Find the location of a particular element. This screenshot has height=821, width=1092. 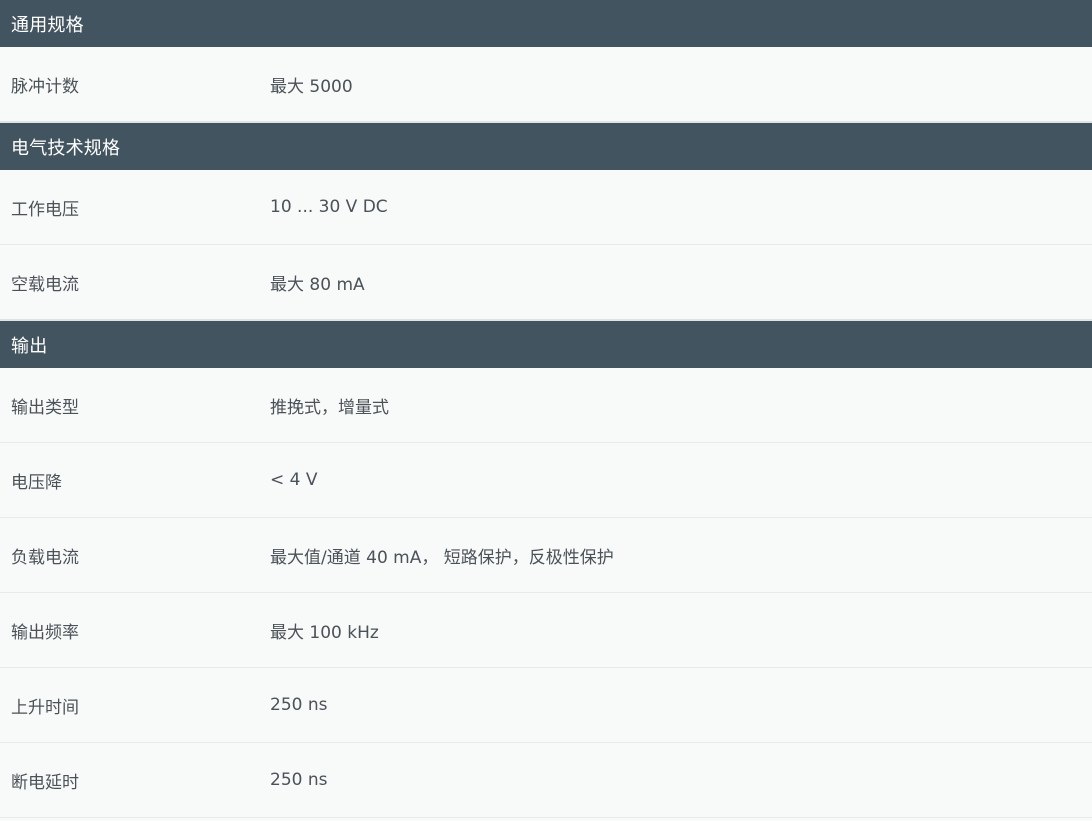

spec-label: 负载电流 is located at coordinates (135, 555).